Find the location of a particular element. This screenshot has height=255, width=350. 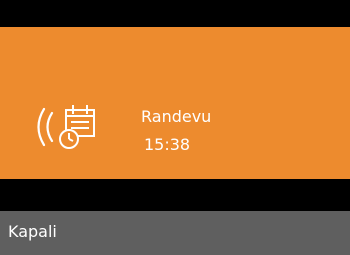

ringing-wave-icon is located at coordinates (45, 127).